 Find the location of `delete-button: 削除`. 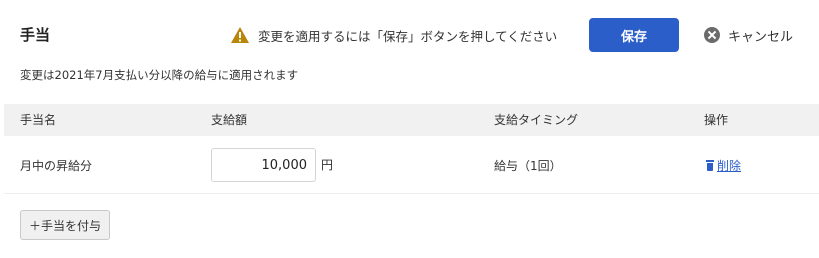

delete-button: 削除 is located at coordinates (723, 165).